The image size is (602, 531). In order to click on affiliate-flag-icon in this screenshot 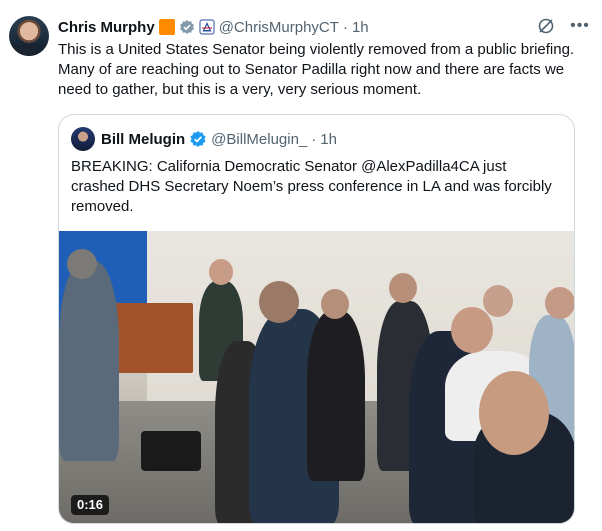, I will do `click(207, 27)`.